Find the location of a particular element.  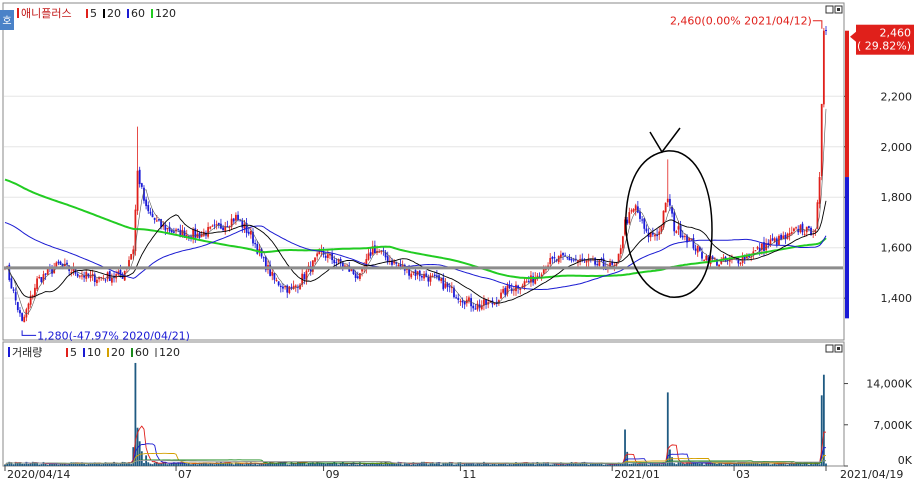

maximize-icon-inner is located at coordinates (838, 9).